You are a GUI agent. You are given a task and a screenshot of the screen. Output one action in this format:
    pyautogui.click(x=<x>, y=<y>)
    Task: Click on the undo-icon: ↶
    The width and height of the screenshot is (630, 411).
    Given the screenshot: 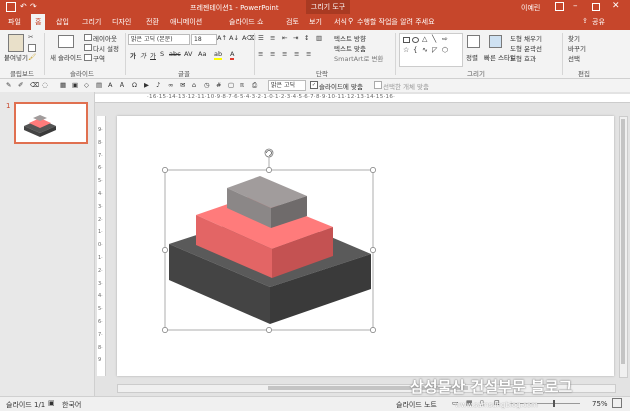 What is the action you would take?
    pyautogui.click(x=23, y=6)
    